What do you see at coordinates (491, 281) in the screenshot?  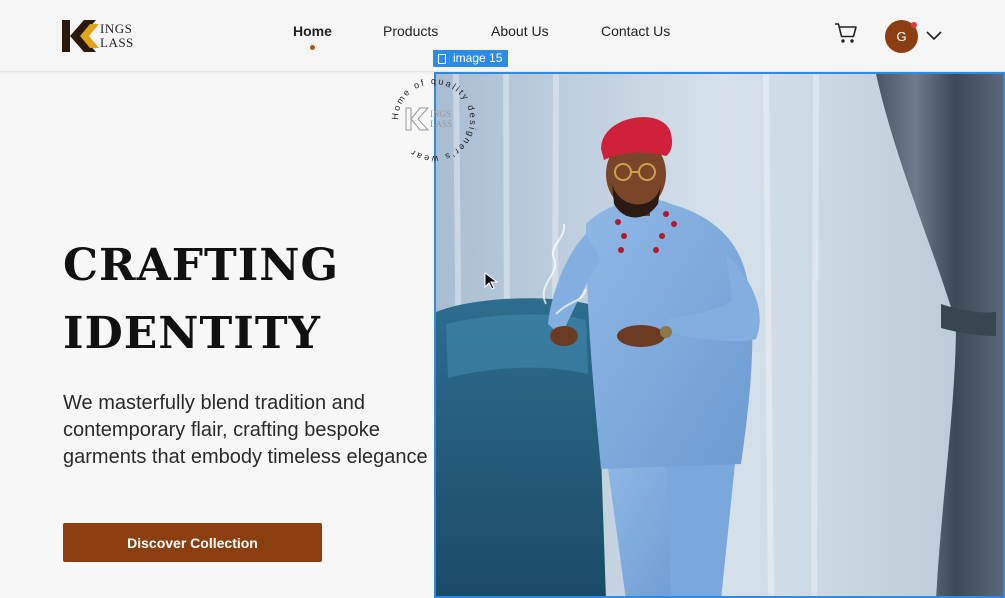 I see `mouse-cursor-icon` at bounding box center [491, 281].